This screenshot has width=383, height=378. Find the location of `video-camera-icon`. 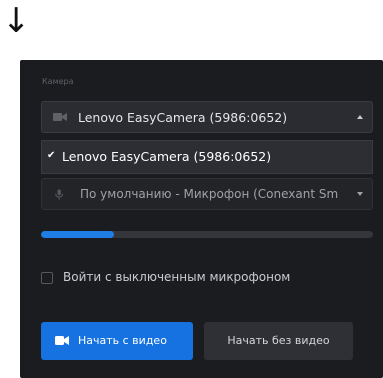

video-camera-icon is located at coordinates (62, 340).